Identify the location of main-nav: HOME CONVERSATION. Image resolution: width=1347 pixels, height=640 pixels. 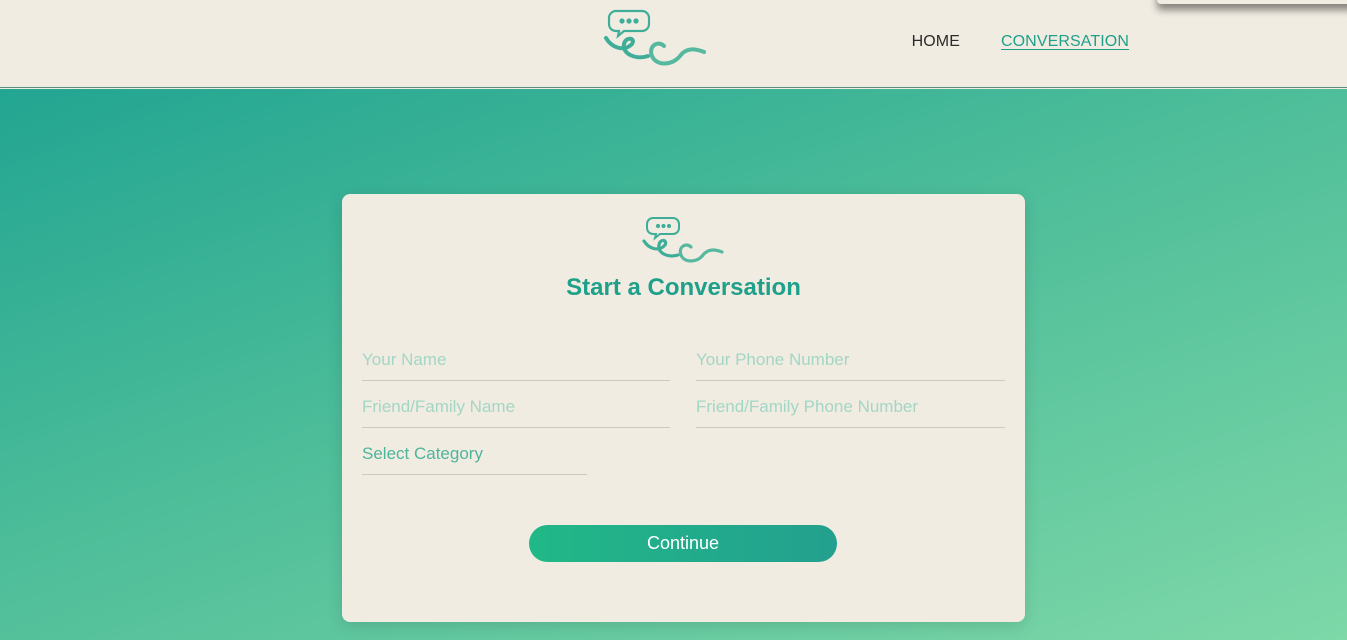
(1020, 42).